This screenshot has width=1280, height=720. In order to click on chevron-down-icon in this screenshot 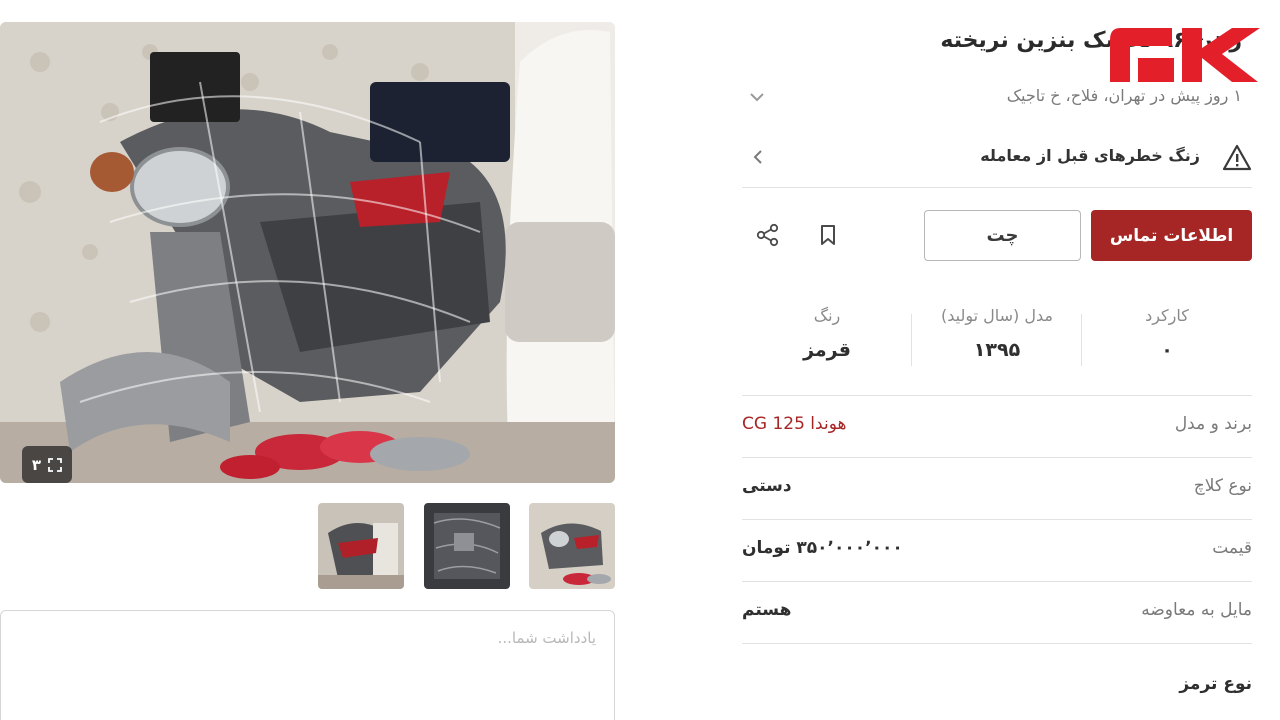, I will do `click(757, 97)`.